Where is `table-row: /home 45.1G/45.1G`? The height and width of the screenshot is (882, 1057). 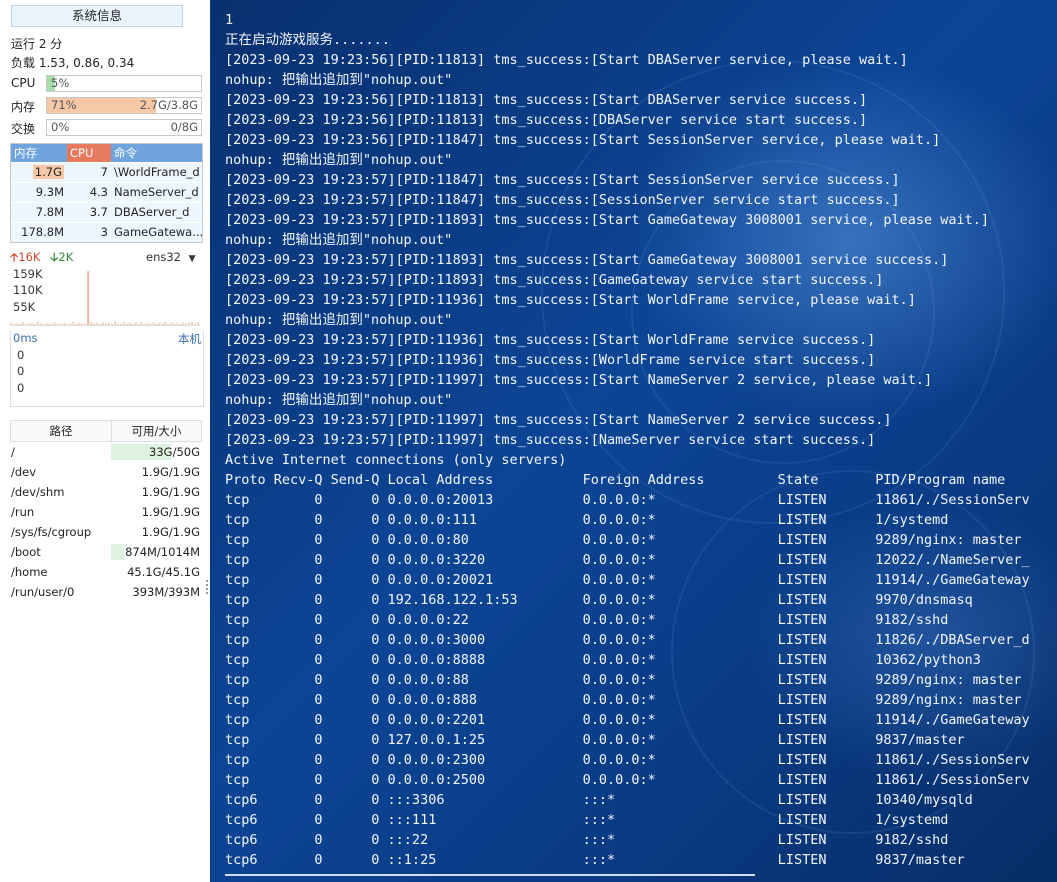 table-row: /home 45.1G/45.1G is located at coordinates (106, 572).